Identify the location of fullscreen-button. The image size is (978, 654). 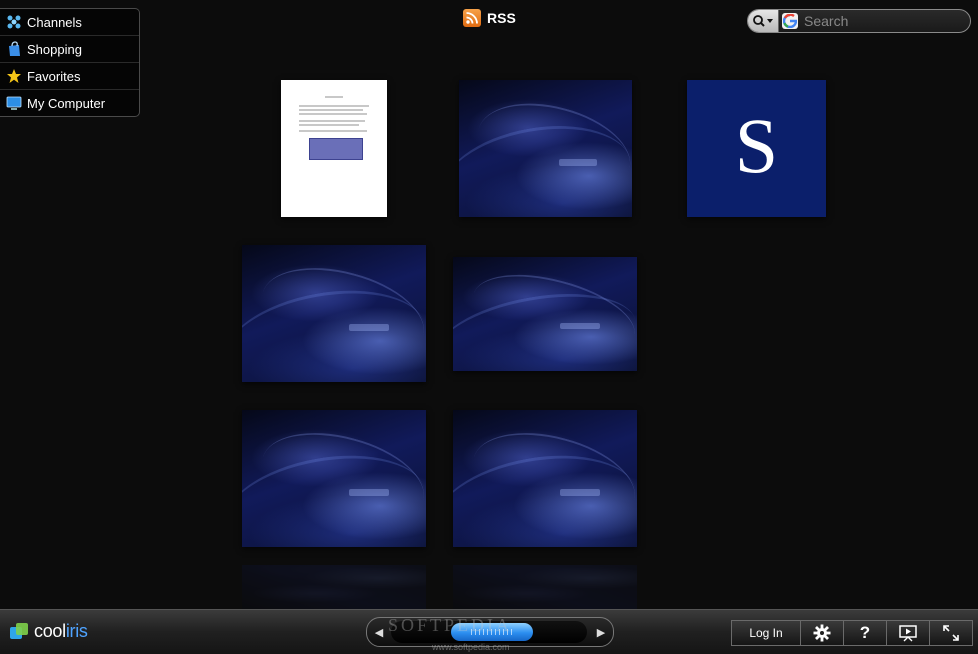
(951, 633).